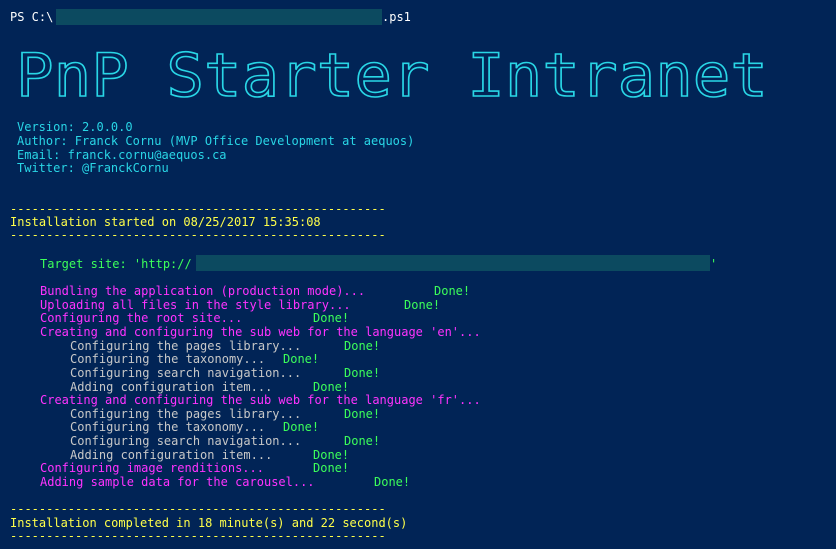  What do you see at coordinates (396, 17) in the screenshot?
I see `prompt-suffix: .ps1` at bounding box center [396, 17].